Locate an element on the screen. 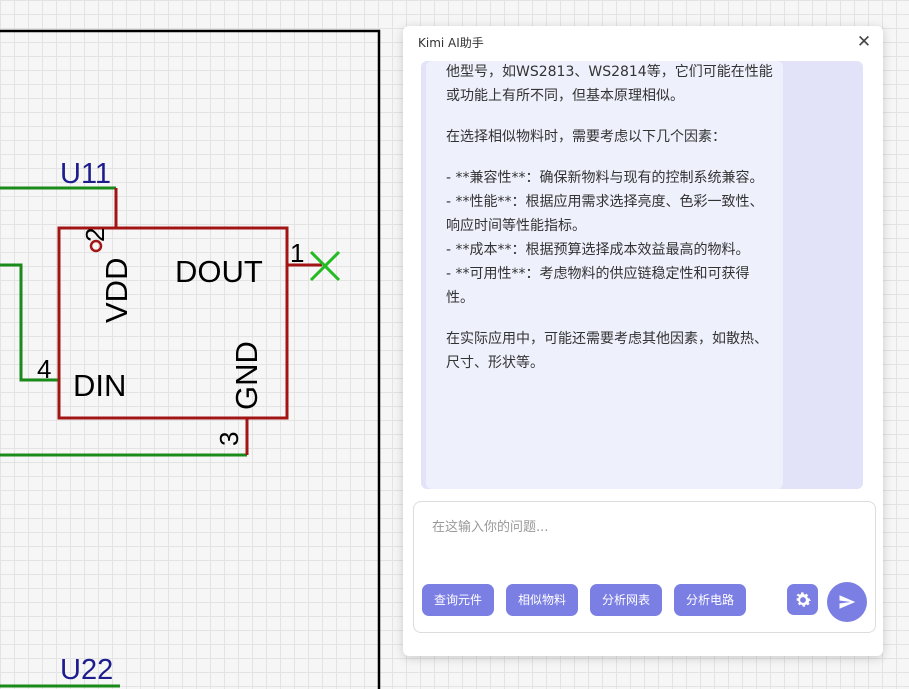  pin-name-dout: DOUT is located at coordinates (219, 271).